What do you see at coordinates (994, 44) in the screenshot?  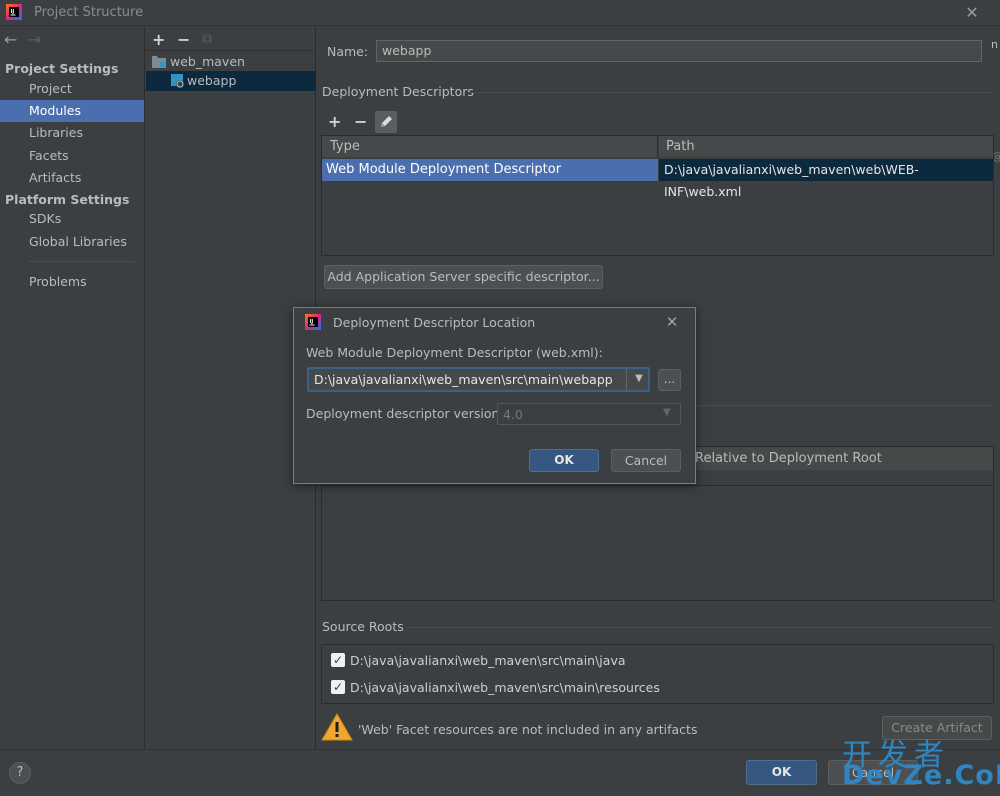 I see `clipped-text: n` at bounding box center [994, 44].